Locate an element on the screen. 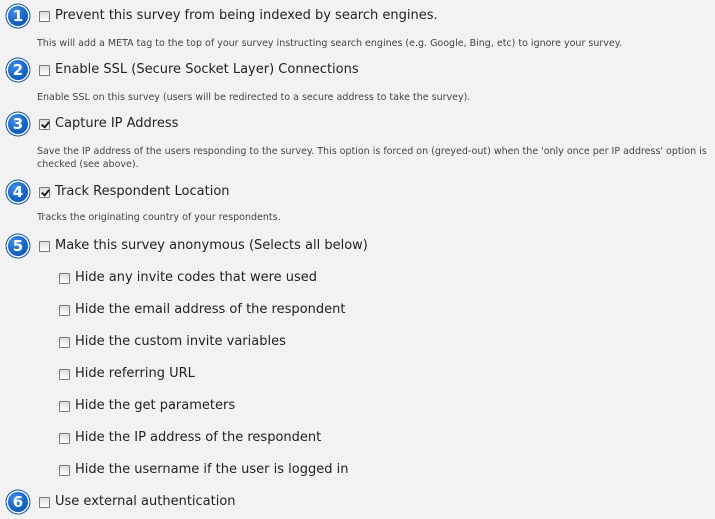 The height and width of the screenshot is (519, 715). step-number: 4 is located at coordinates (18, 192).